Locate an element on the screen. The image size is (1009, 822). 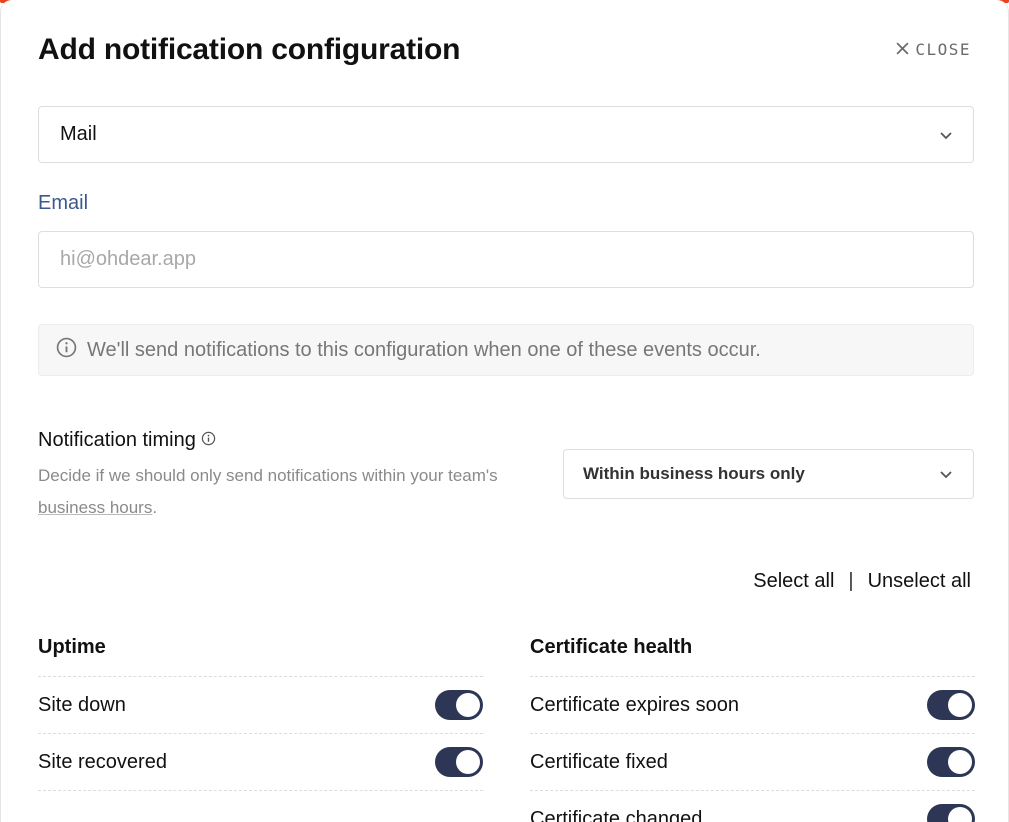
event-label: Certificate changed is located at coordinates (616, 814).